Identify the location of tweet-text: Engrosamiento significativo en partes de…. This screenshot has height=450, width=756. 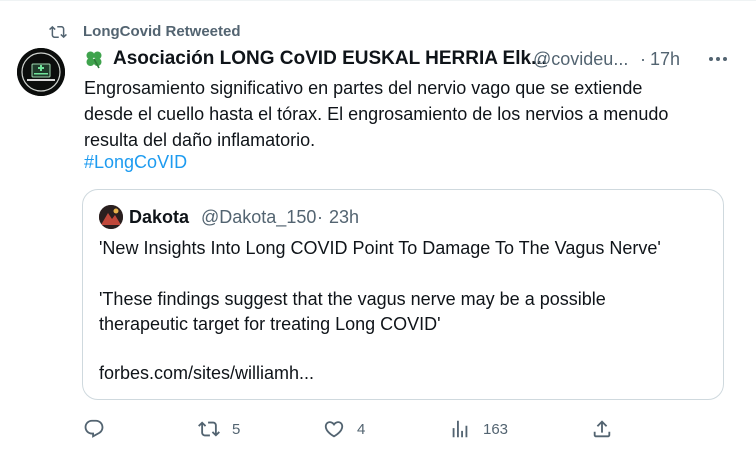
(404, 114).